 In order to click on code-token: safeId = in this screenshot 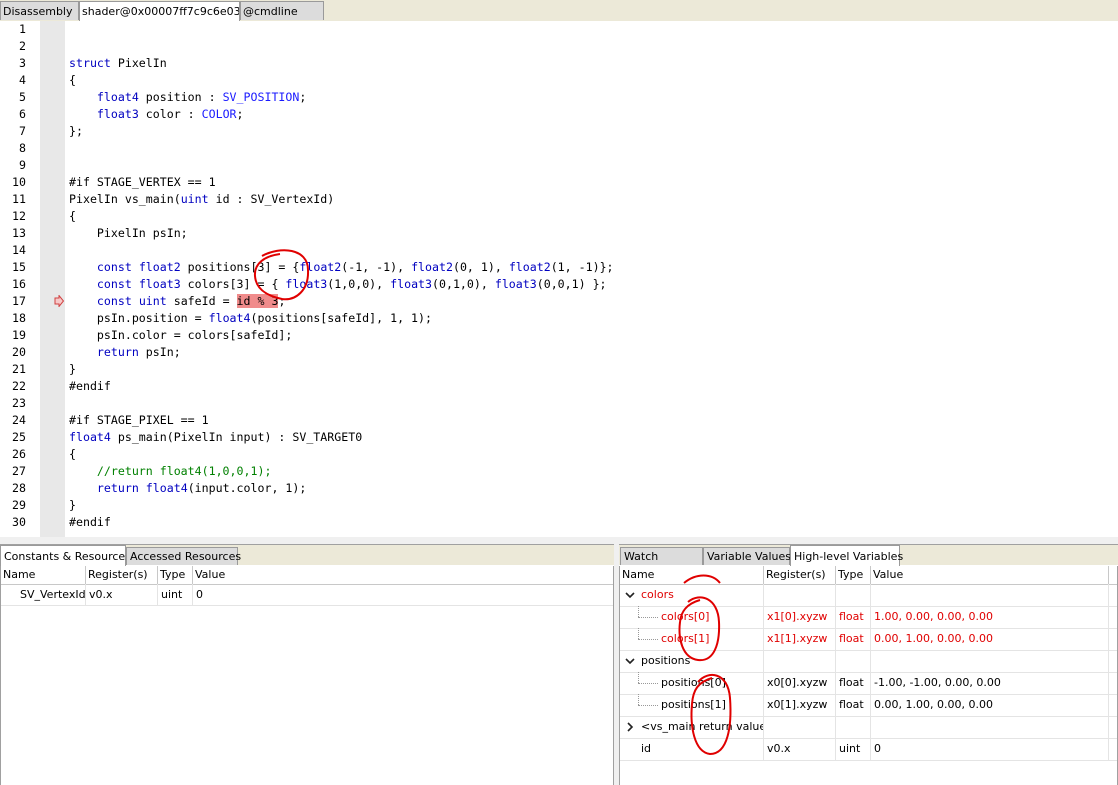, I will do `click(201, 301)`.